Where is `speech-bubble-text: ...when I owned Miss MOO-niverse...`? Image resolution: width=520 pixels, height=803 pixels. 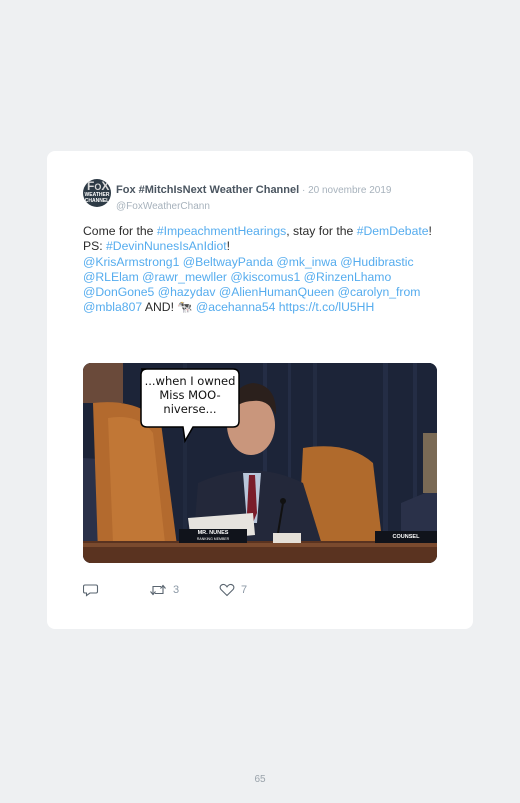
speech-bubble-text: ...when I owned Miss MOO-niverse... is located at coordinates (190, 395).